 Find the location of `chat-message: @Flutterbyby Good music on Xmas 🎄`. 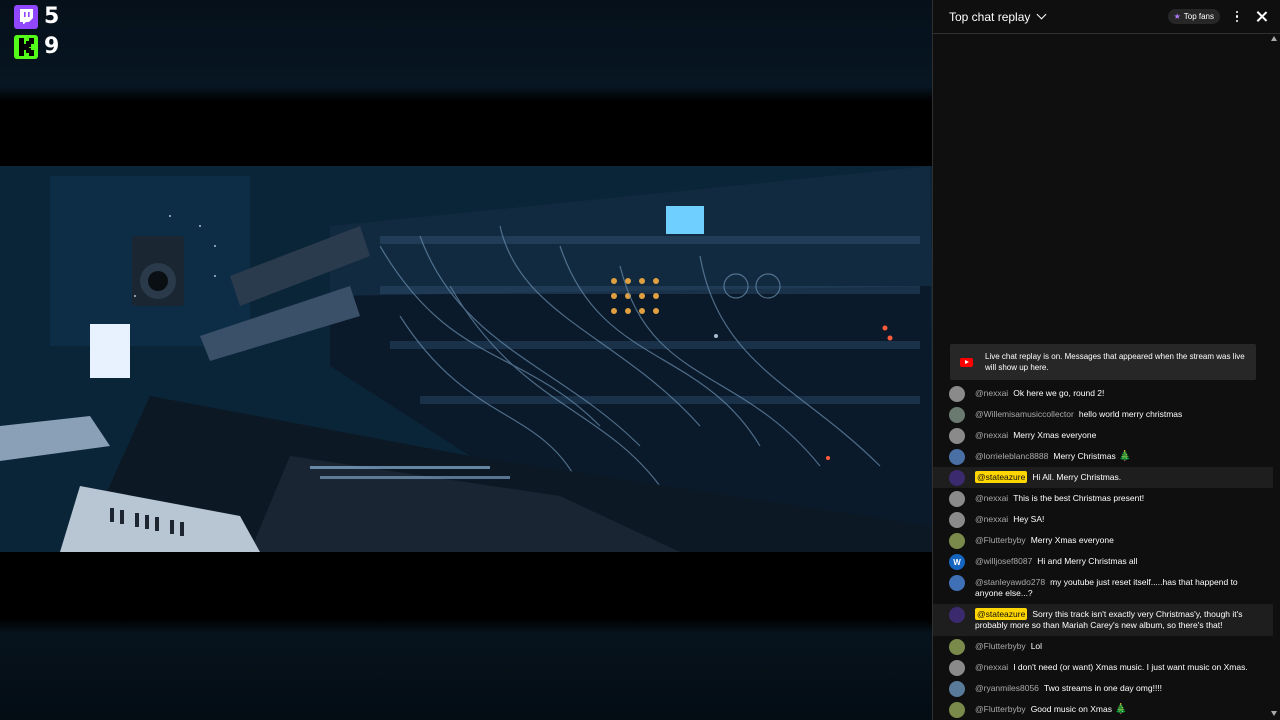

chat-message: @Flutterbyby Good music on Xmas 🎄 is located at coordinates (1103, 709).